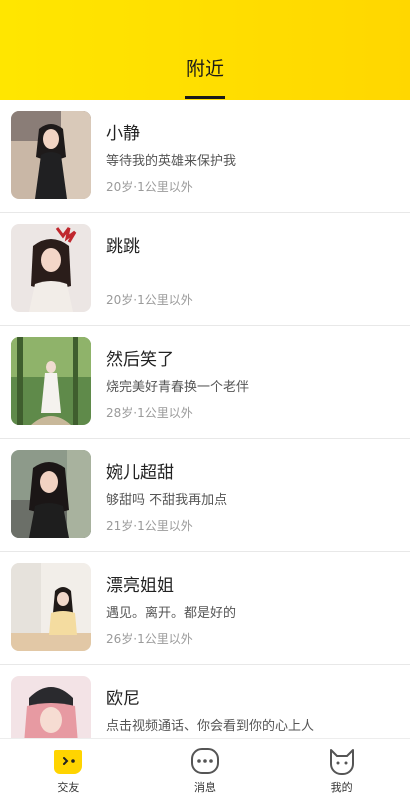 This screenshot has width=410, height=800. I want to click on user-bio: 够甜吗 不甜我再加点, so click(167, 500).